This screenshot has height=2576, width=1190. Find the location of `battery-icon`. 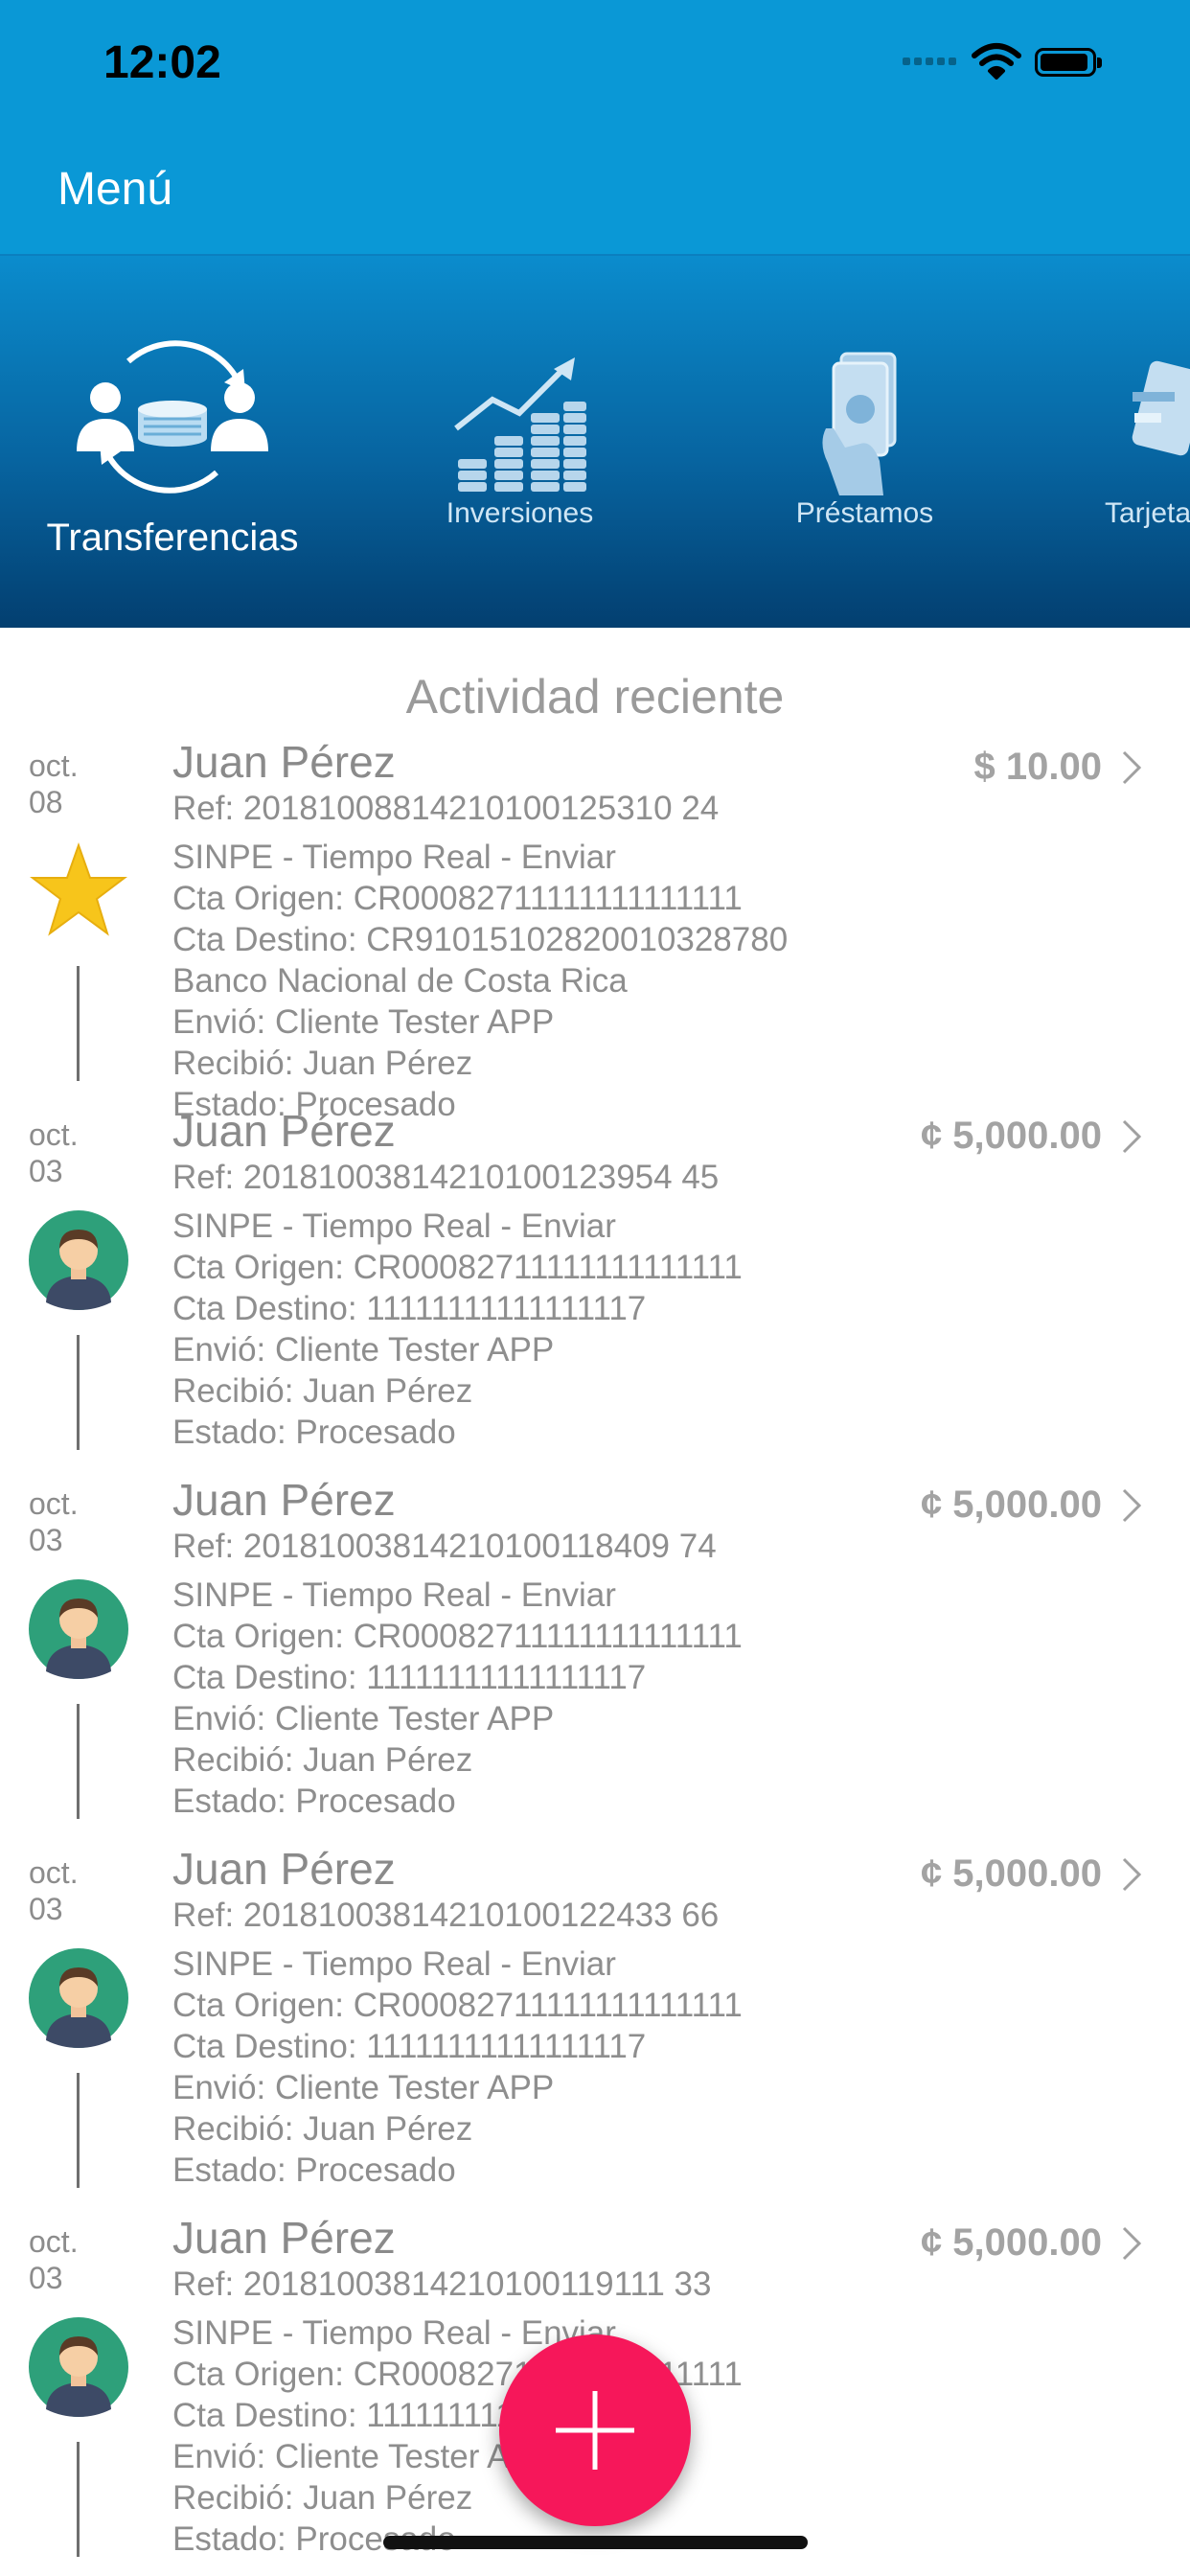

battery-icon is located at coordinates (1069, 63).